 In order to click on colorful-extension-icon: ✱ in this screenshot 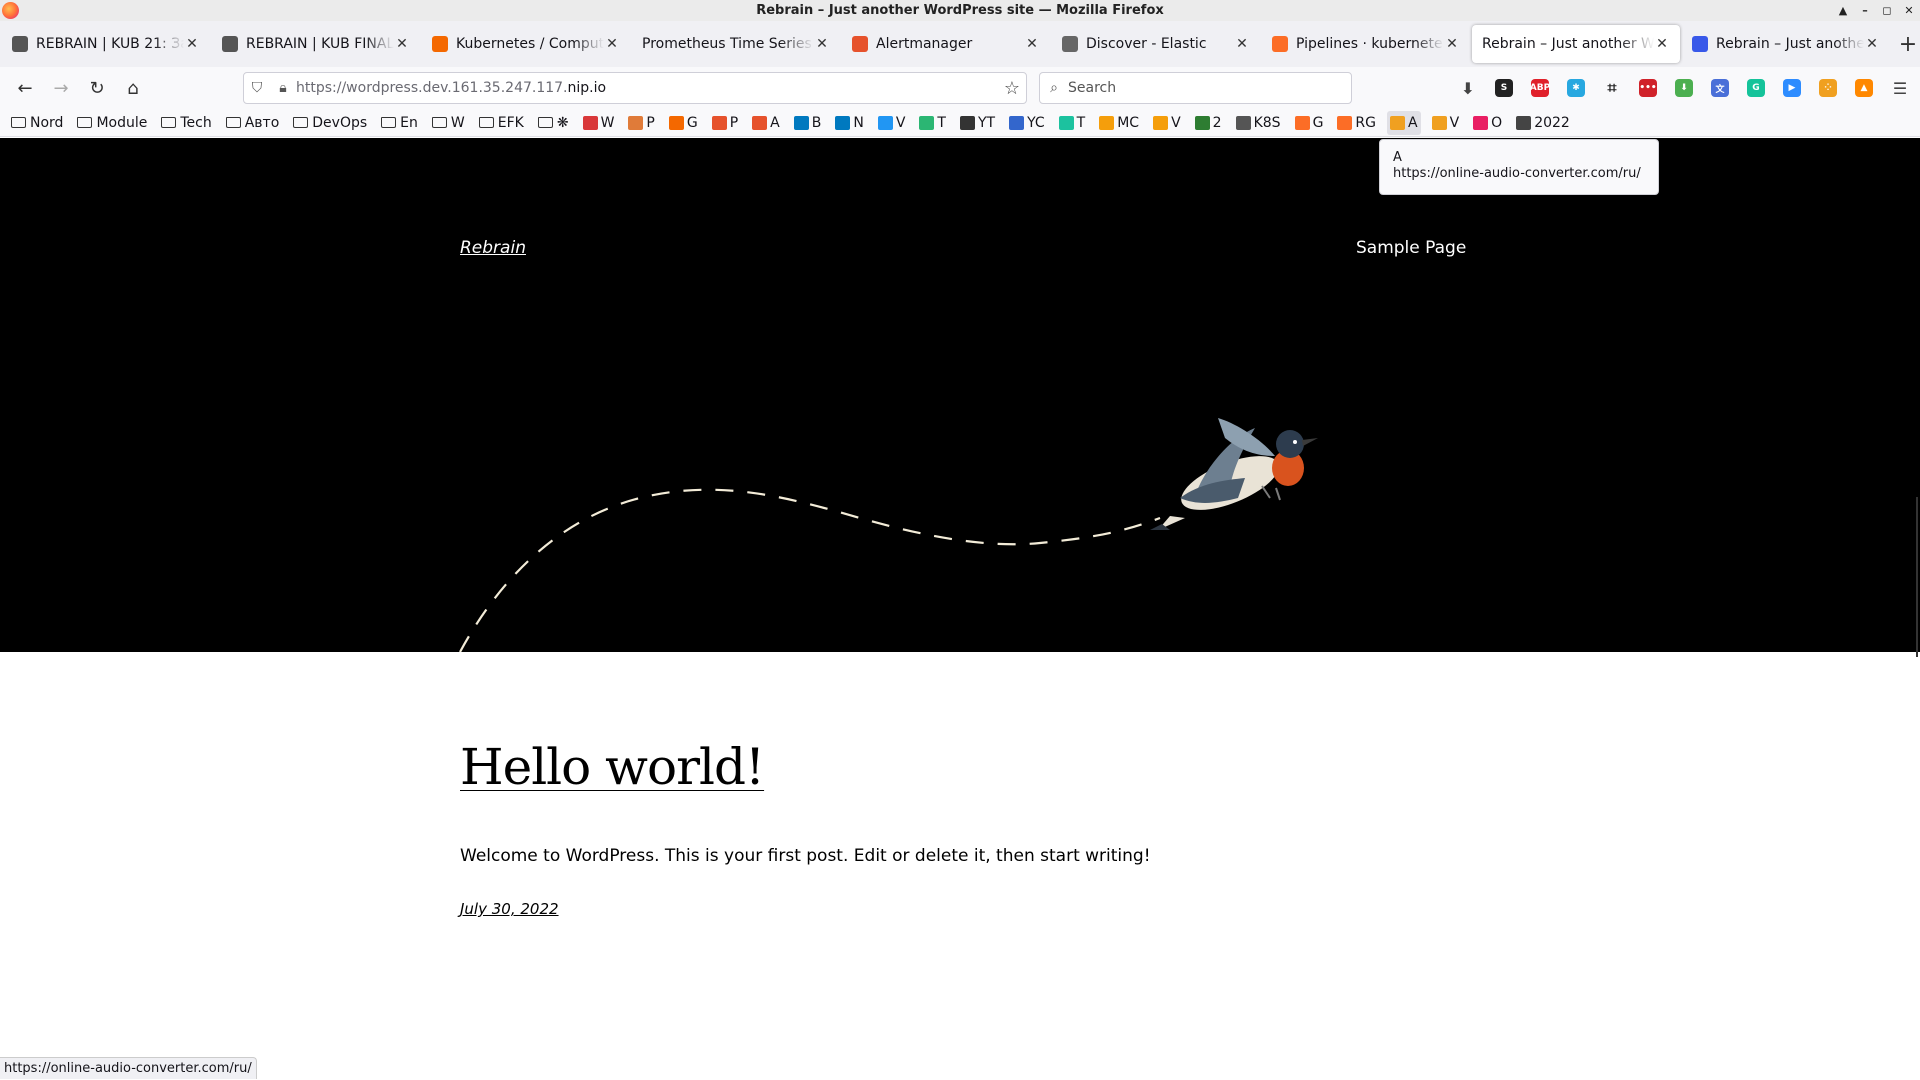, I will do `click(1576, 88)`.